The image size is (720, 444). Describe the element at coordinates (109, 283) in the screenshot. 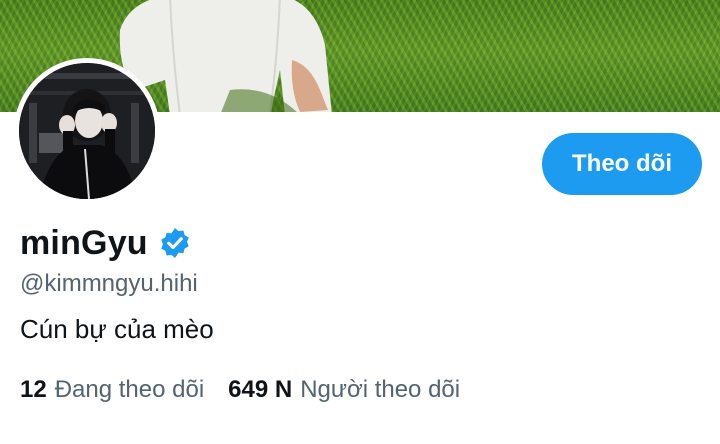

I see `username-handle: @kimmngyu.hihi` at that location.